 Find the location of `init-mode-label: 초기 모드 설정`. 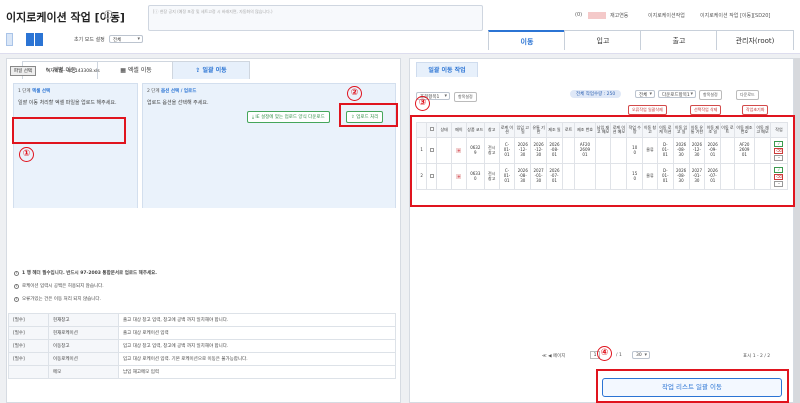

init-mode-label: 초기 모드 설정 is located at coordinates (89, 40).